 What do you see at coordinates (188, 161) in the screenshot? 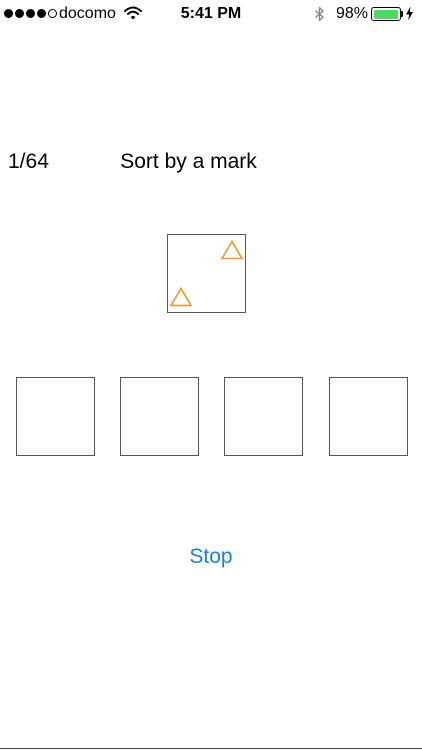
I see `title-text: Sort by a mark` at bounding box center [188, 161].